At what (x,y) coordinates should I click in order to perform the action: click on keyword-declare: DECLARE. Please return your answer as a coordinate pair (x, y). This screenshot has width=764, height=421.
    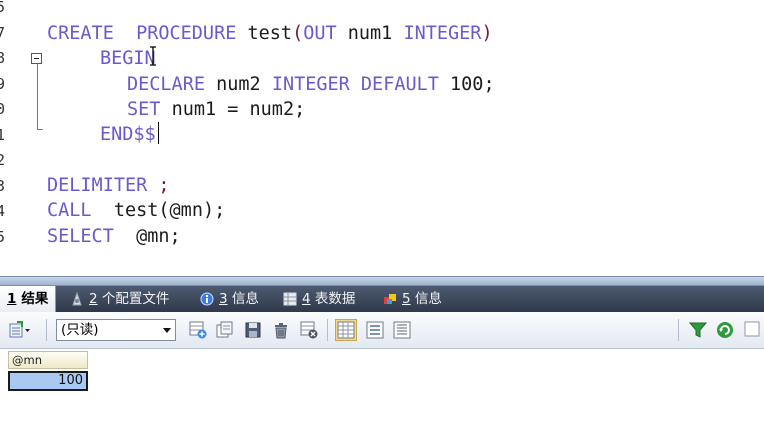
    Looking at the image, I should click on (166, 84).